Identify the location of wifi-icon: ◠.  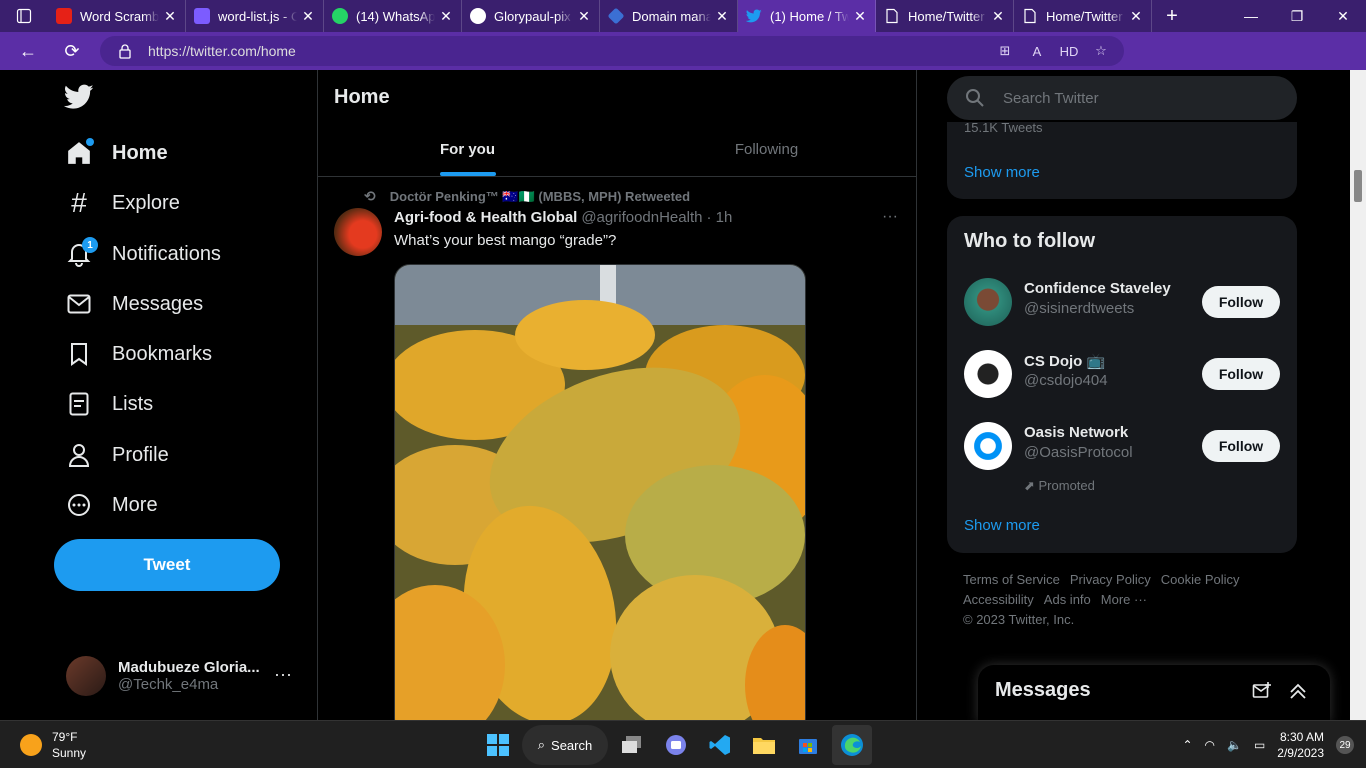
(1210, 745).